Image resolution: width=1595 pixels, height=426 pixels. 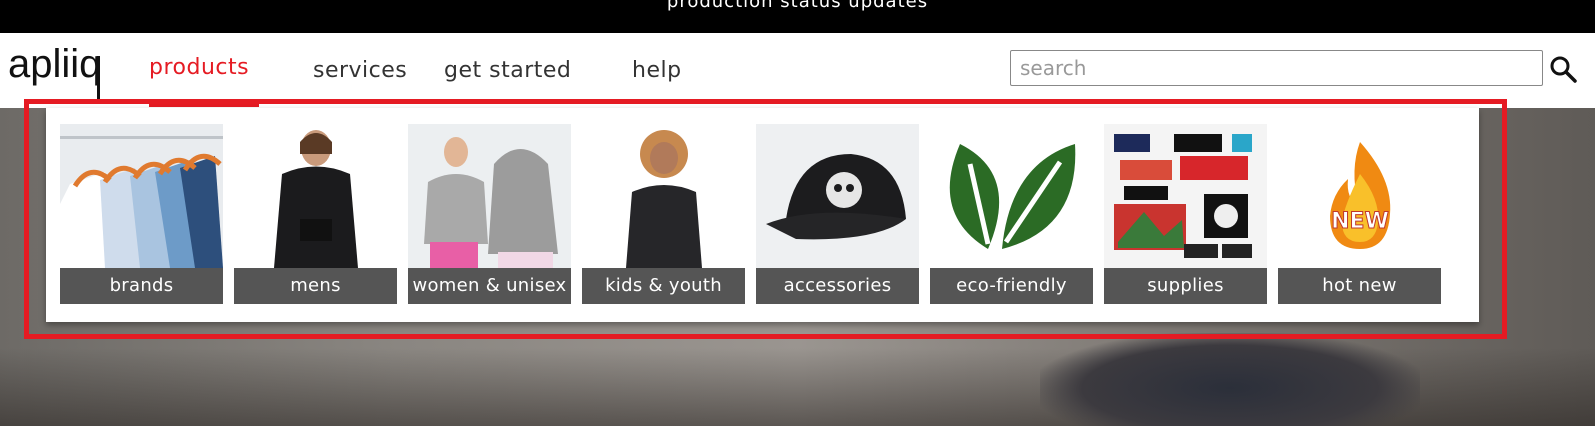 I want to click on search-input, so click(x=1276, y=68).